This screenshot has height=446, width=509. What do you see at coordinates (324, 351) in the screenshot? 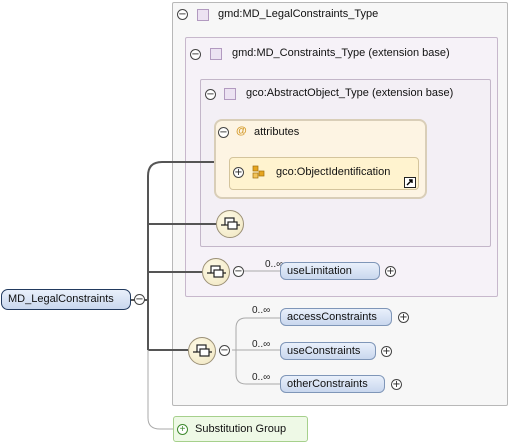
I see `use-constraints-label: useConstraints` at bounding box center [324, 351].